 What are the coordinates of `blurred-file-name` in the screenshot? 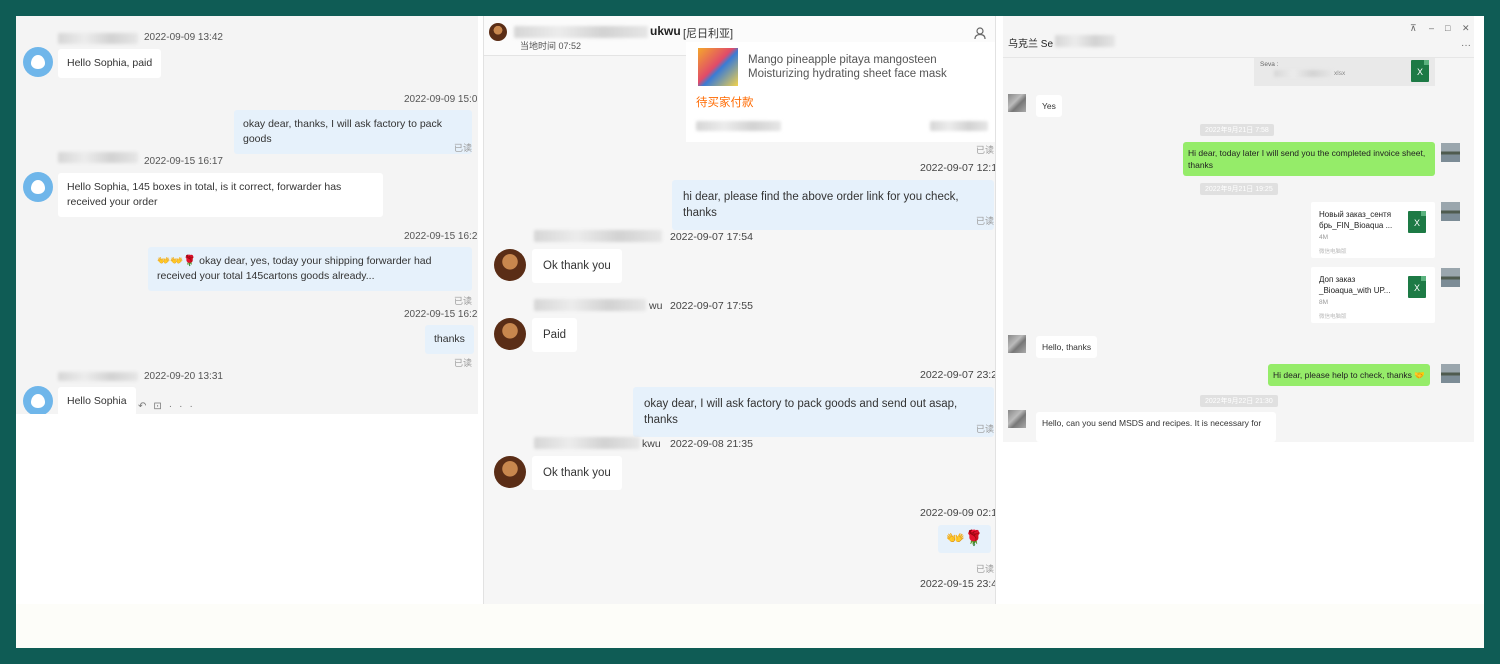 It's located at (1303, 73).